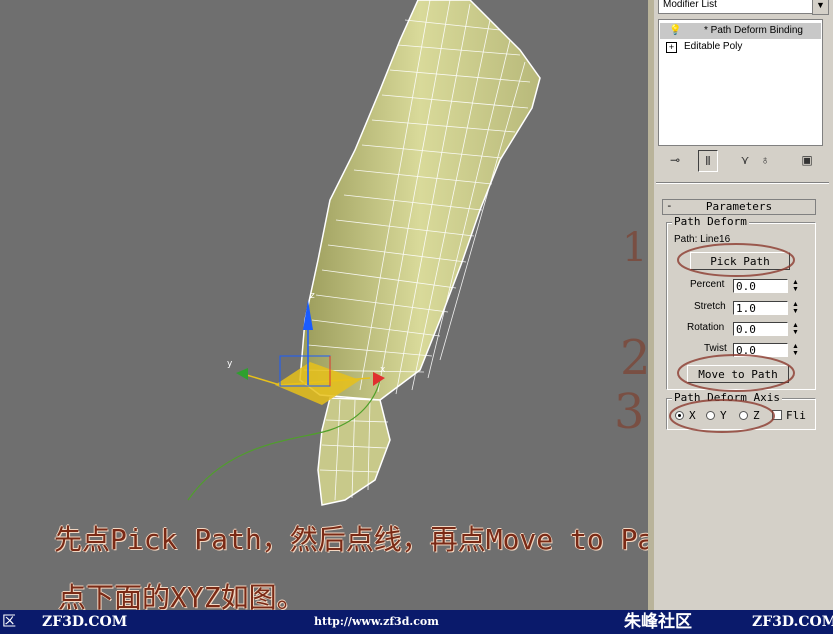  What do you see at coordinates (671, 47) in the screenshot?
I see `expand-plus-icon: +` at bounding box center [671, 47].